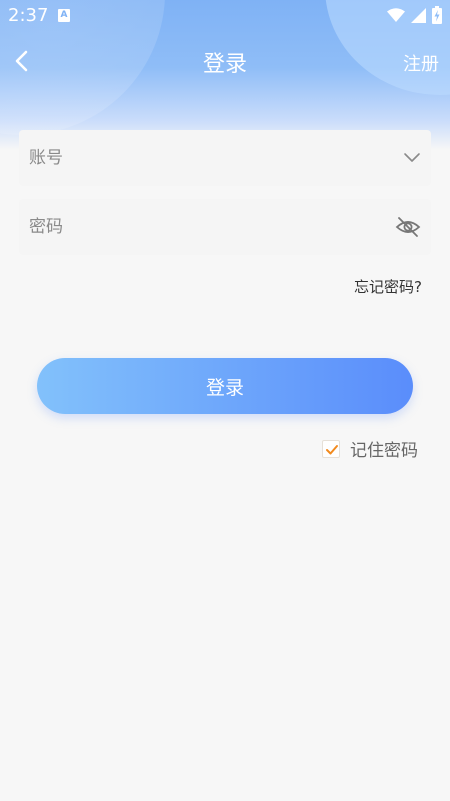 The height and width of the screenshot is (801, 450). Describe the element at coordinates (418, 15) in the screenshot. I see `signal-icon` at that location.